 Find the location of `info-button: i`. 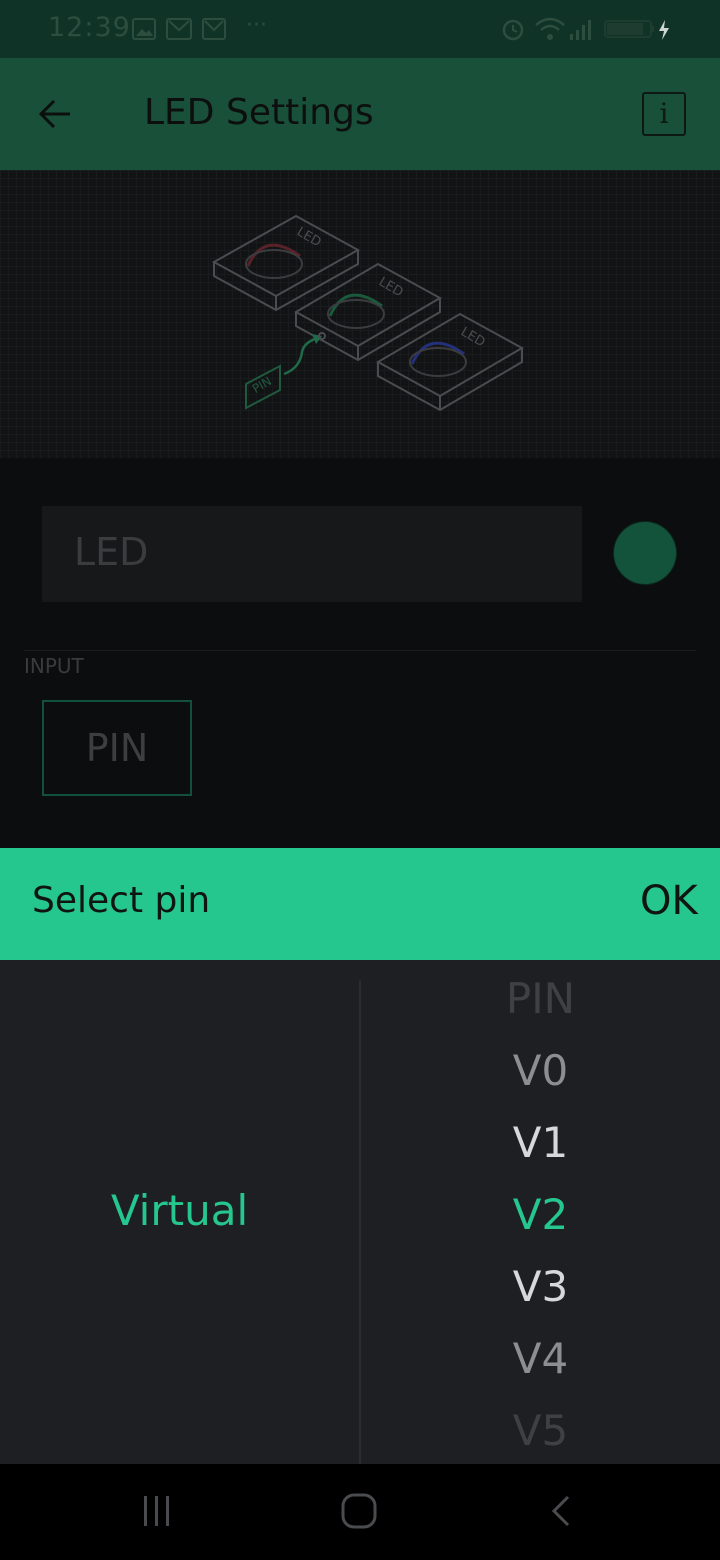

info-button: i is located at coordinates (664, 114).